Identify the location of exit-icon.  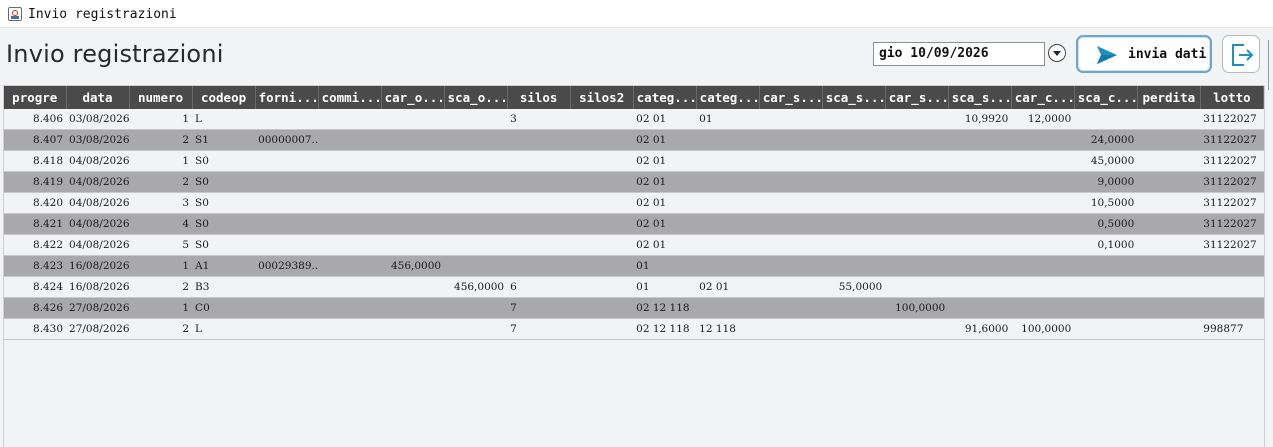
(1243, 55).